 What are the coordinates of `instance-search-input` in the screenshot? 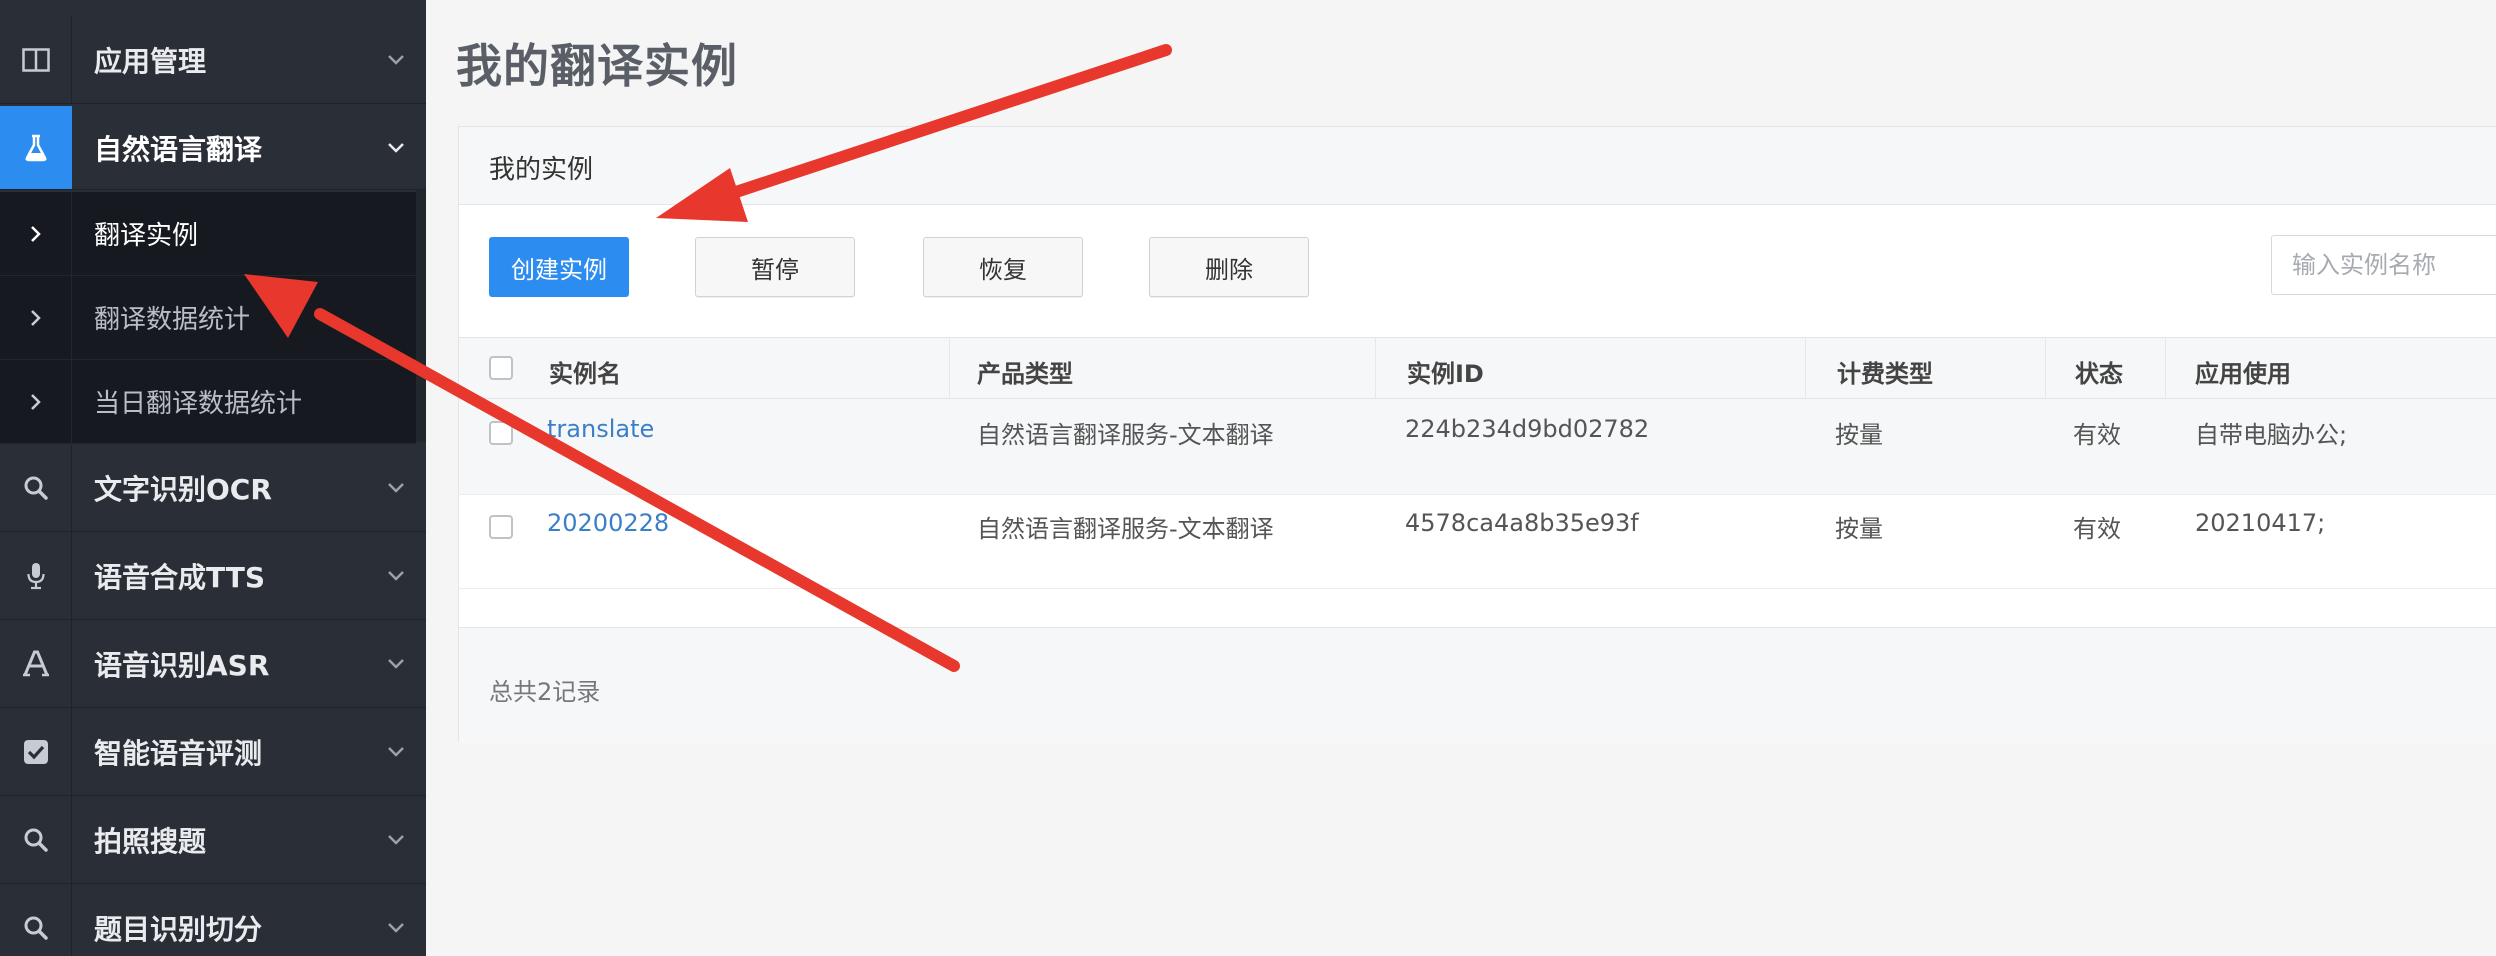 It's located at (2383, 265).